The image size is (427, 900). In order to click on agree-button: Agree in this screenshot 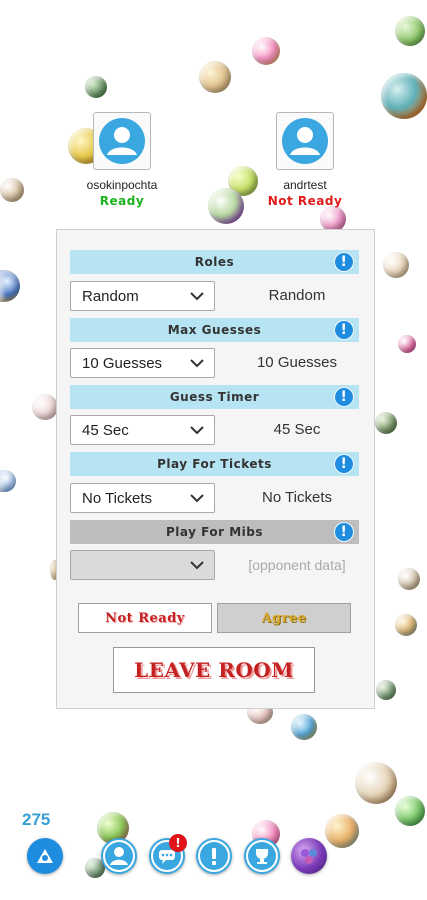, I will do `click(284, 618)`.